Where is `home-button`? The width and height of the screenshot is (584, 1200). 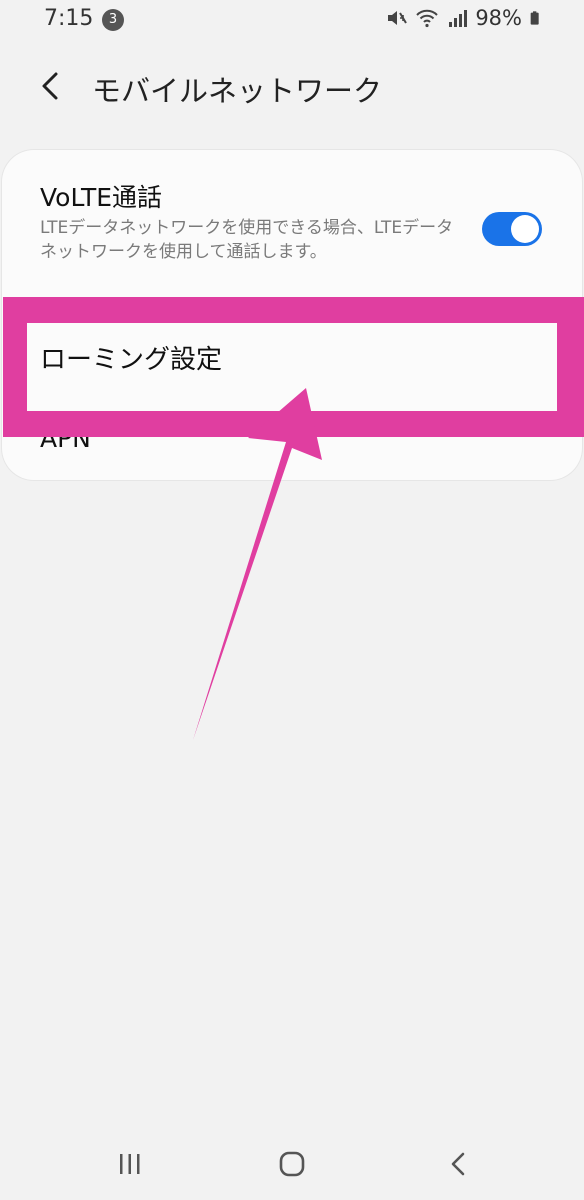 home-button is located at coordinates (292, 1164).